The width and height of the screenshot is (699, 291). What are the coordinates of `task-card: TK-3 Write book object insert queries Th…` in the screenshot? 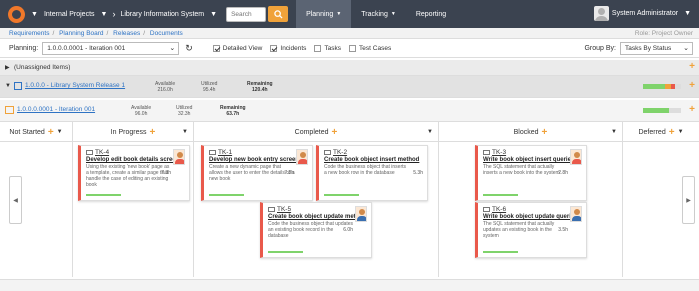 It's located at (531, 173).